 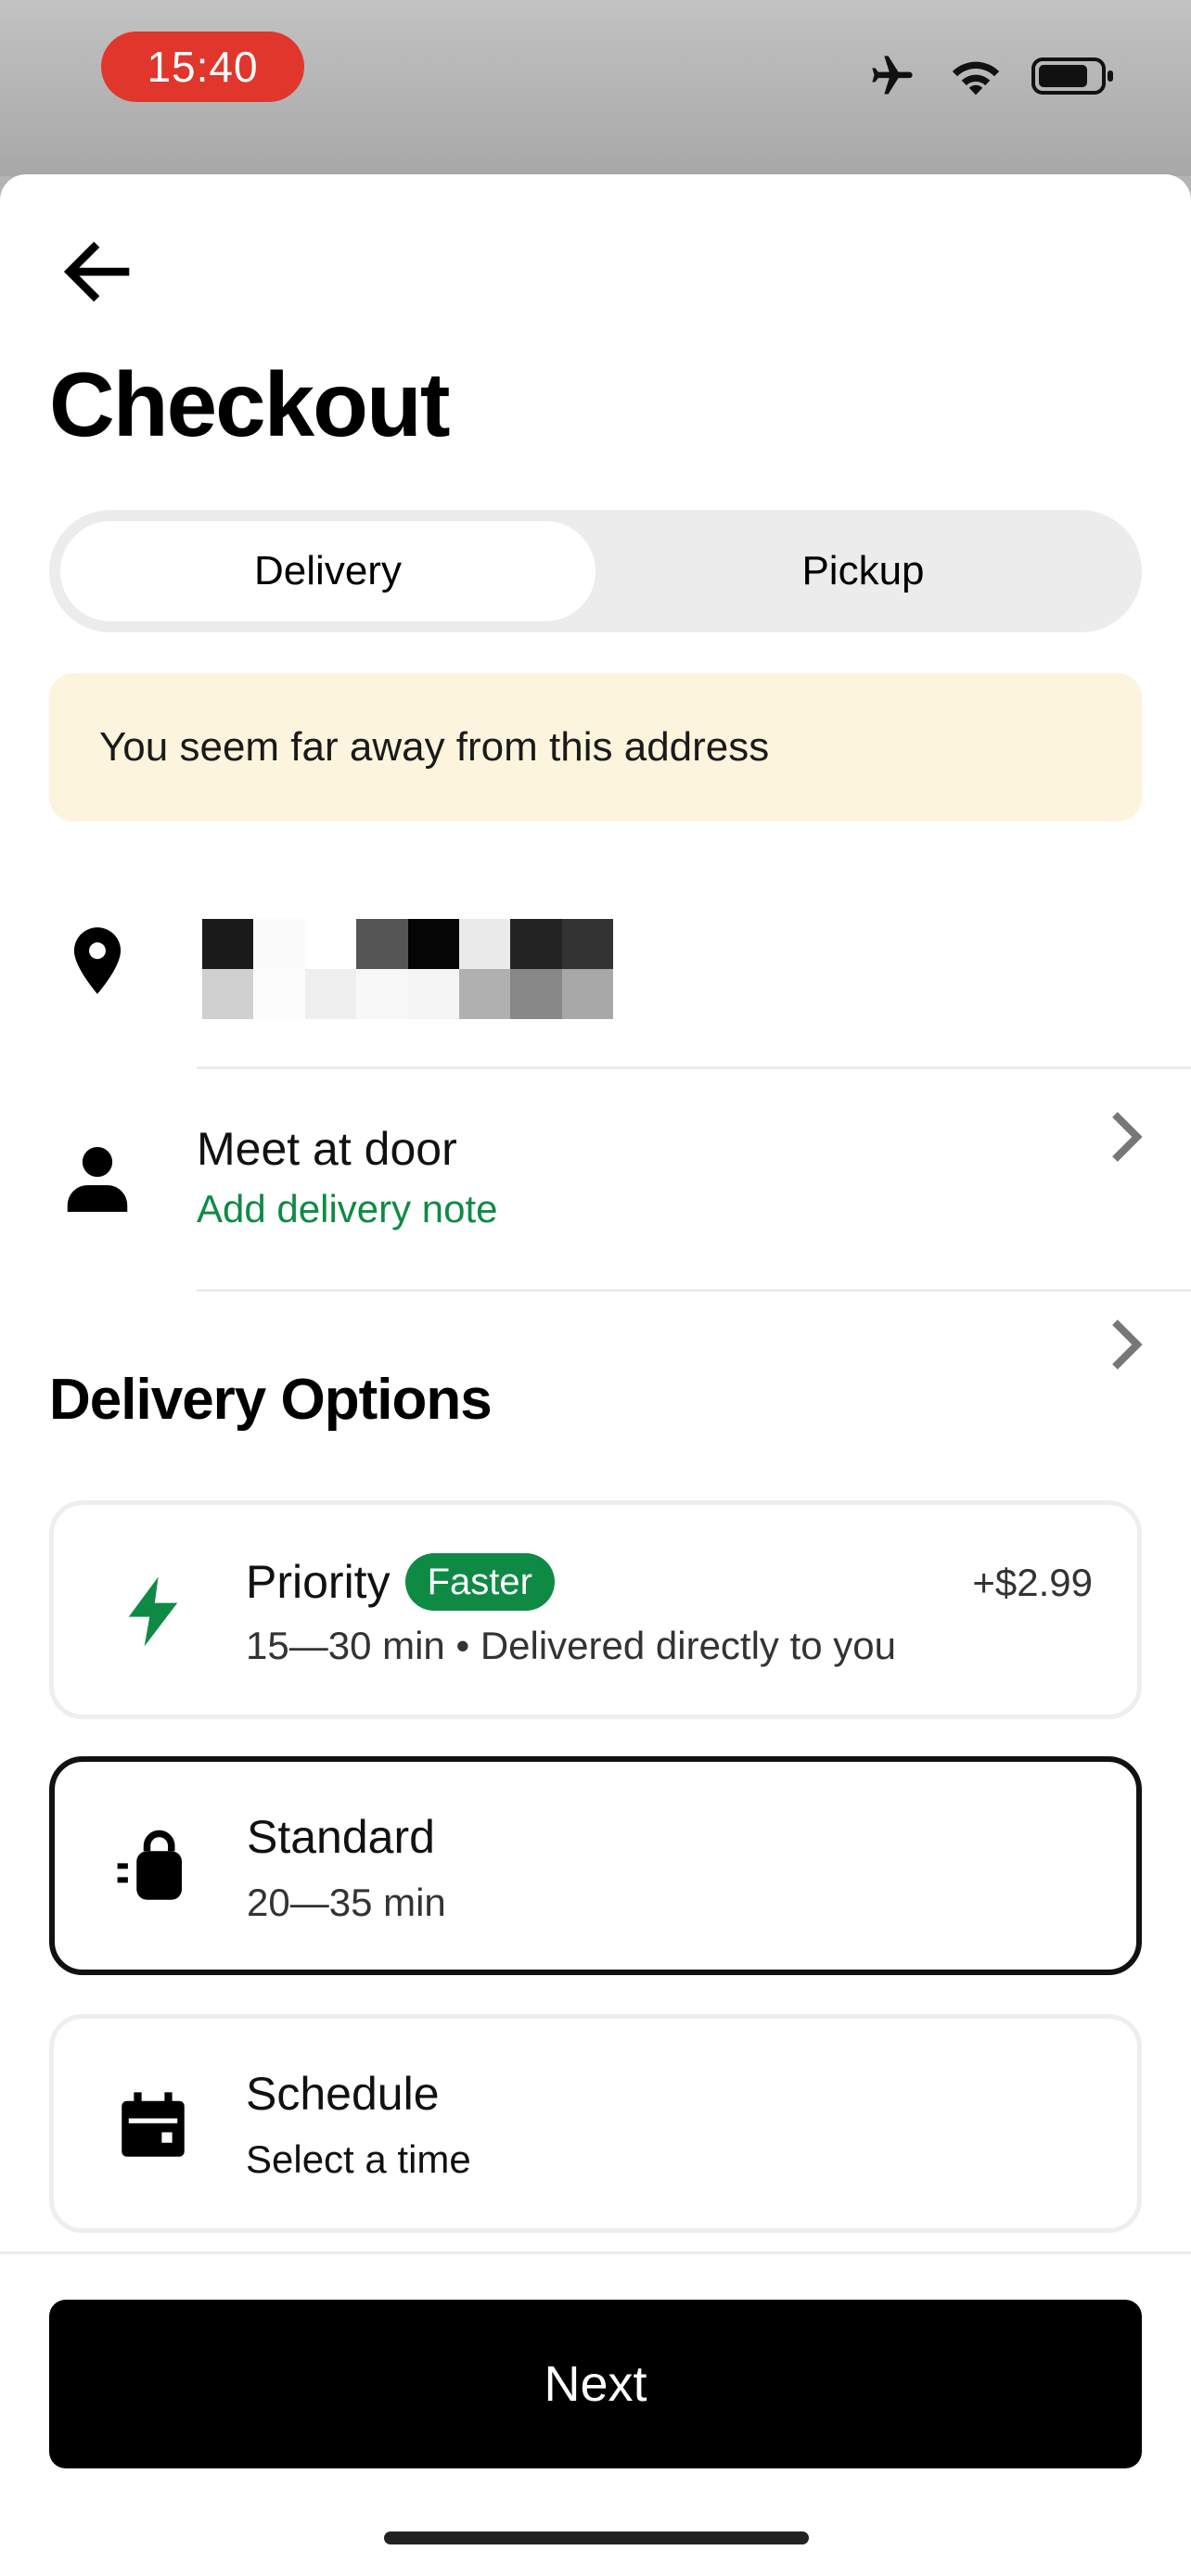 What do you see at coordinates (153, 1612) in the screenshot?
I see `lightning-icon` at bounding box center [153, 1612].